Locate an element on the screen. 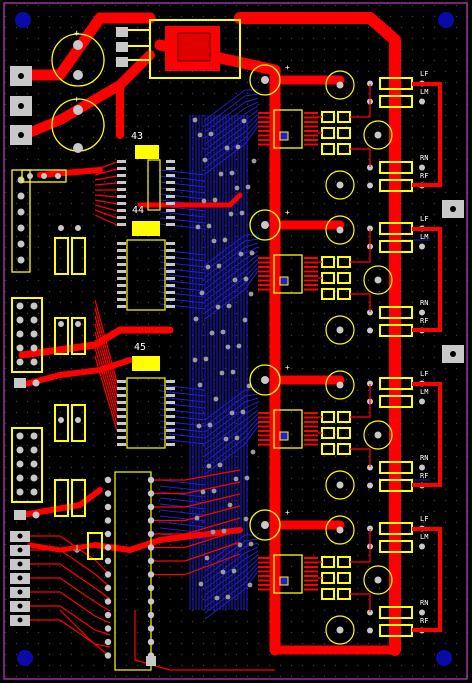  capacitor-pad is located at coordinates (265, 380).